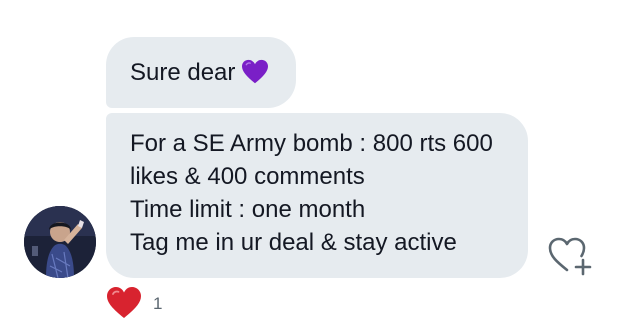  I want to click on message-line: likes & 400 comments, so click(247, 176).